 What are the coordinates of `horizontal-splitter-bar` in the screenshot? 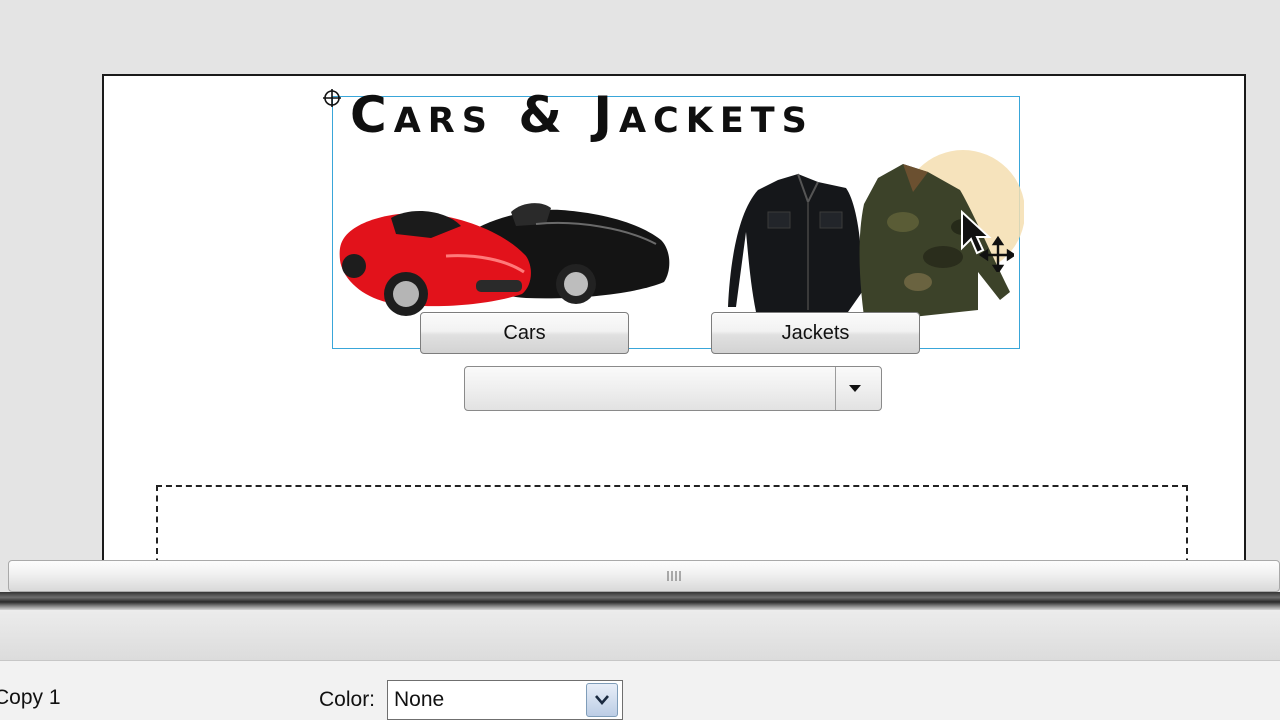 It's located at (644, 576).